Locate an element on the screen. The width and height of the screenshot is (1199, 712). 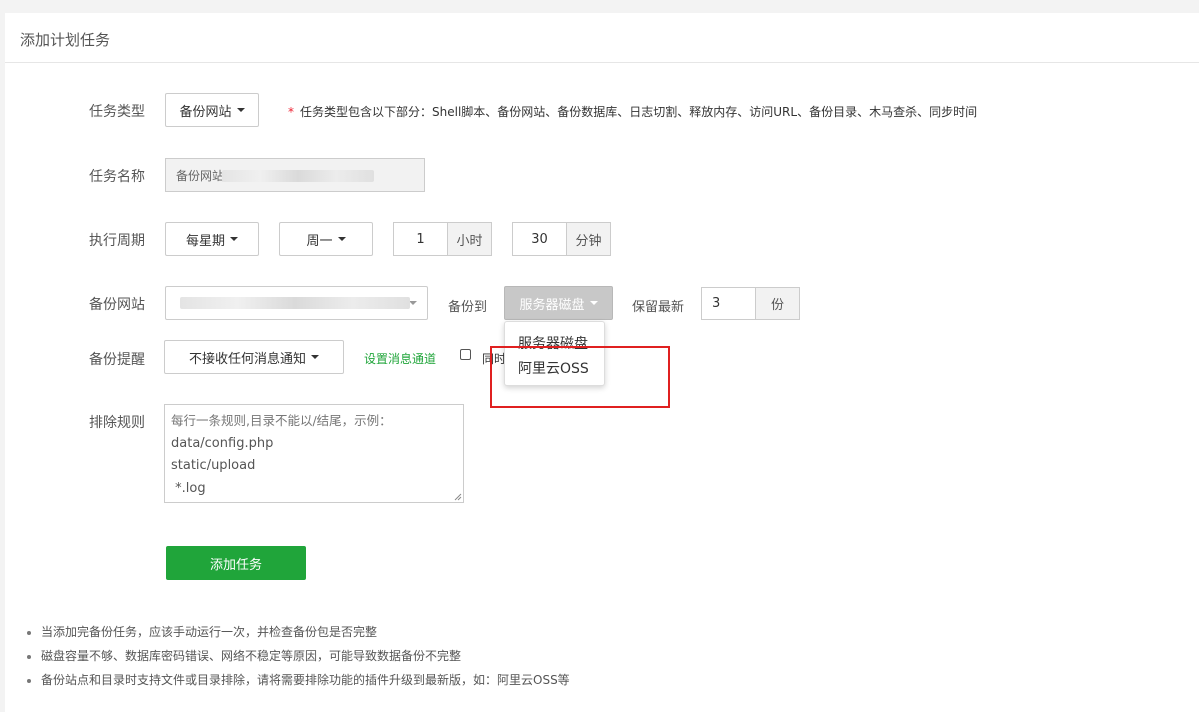
period-cycle-select: 每星期 is located at coordinates (212, 239).